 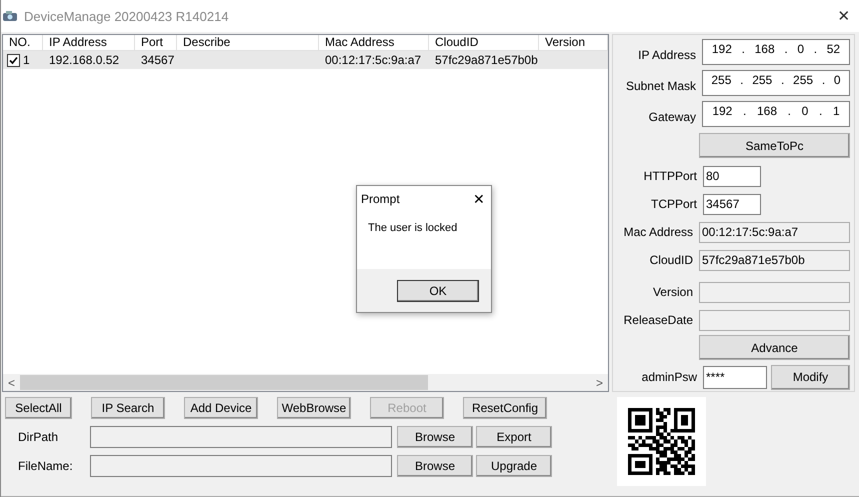 I want to click on ip-address-field: 192 . 168 . 0 . 1, so click(x=776, y=114).